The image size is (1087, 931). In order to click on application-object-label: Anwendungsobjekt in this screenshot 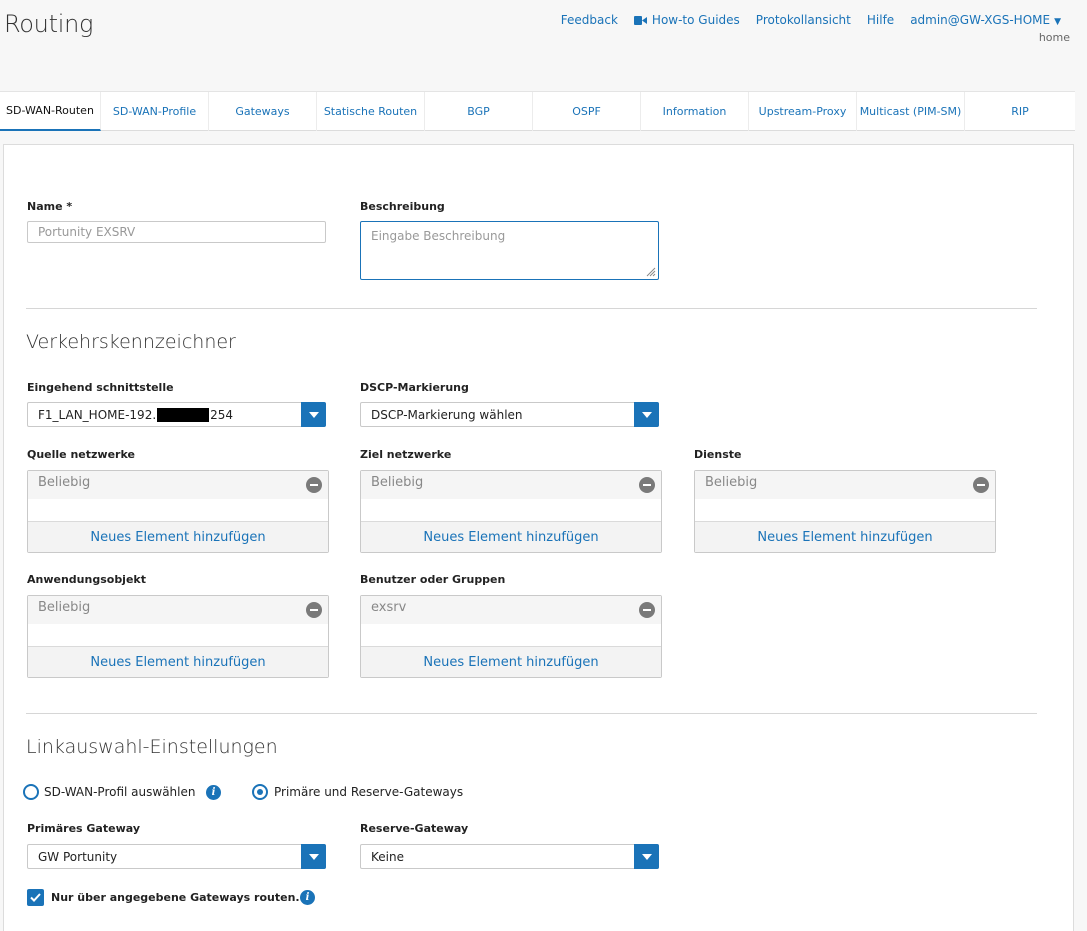, I will do `click(86, 579)`.